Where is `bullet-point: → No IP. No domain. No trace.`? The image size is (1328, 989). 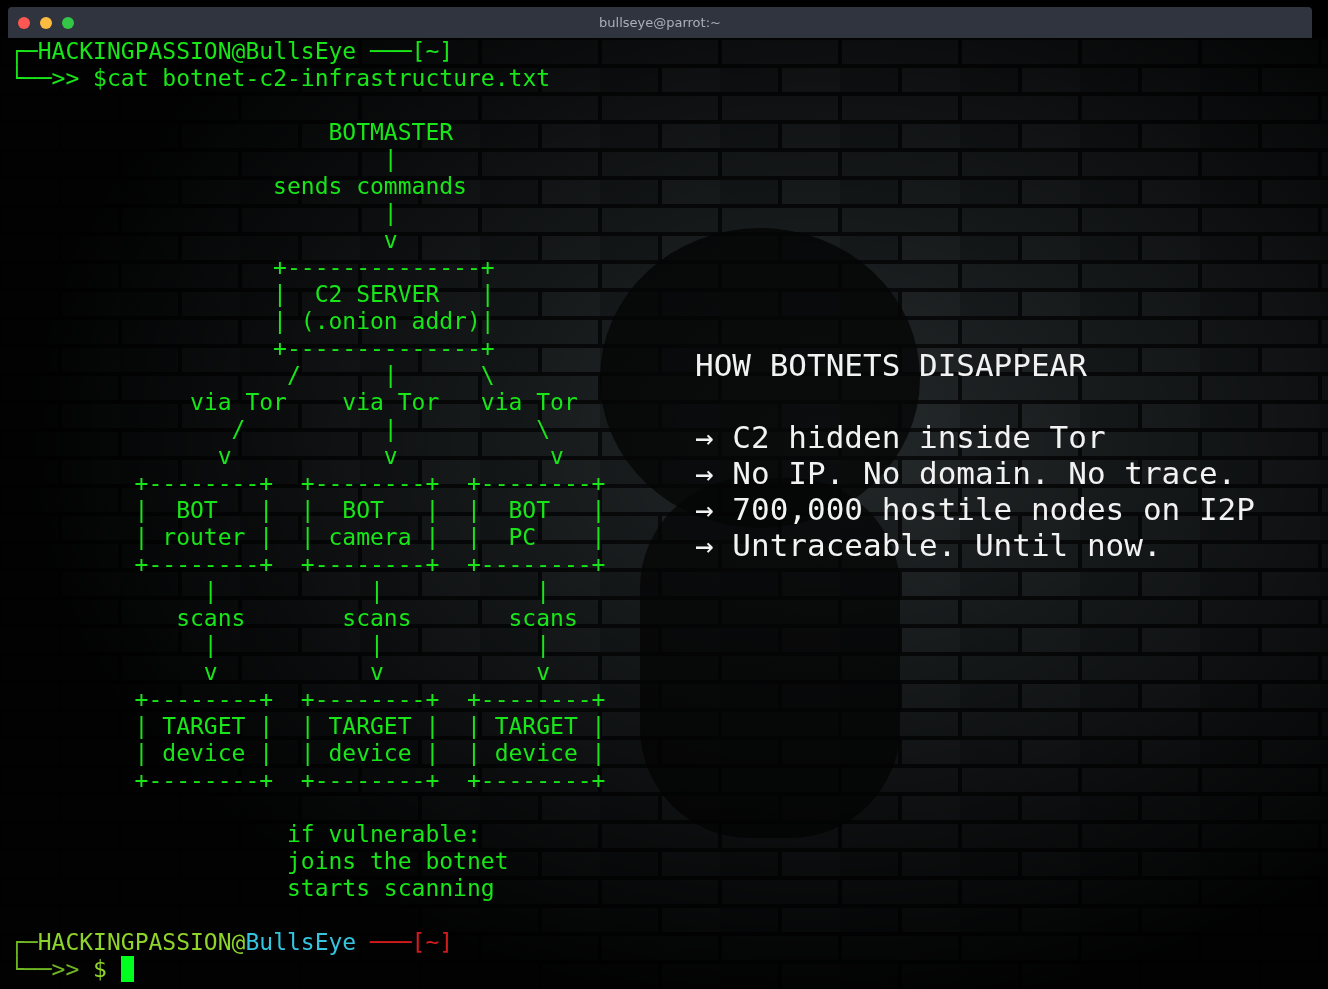
bullet-point: → No IP. No domain. No trace. is located at coordinates (966, 473).